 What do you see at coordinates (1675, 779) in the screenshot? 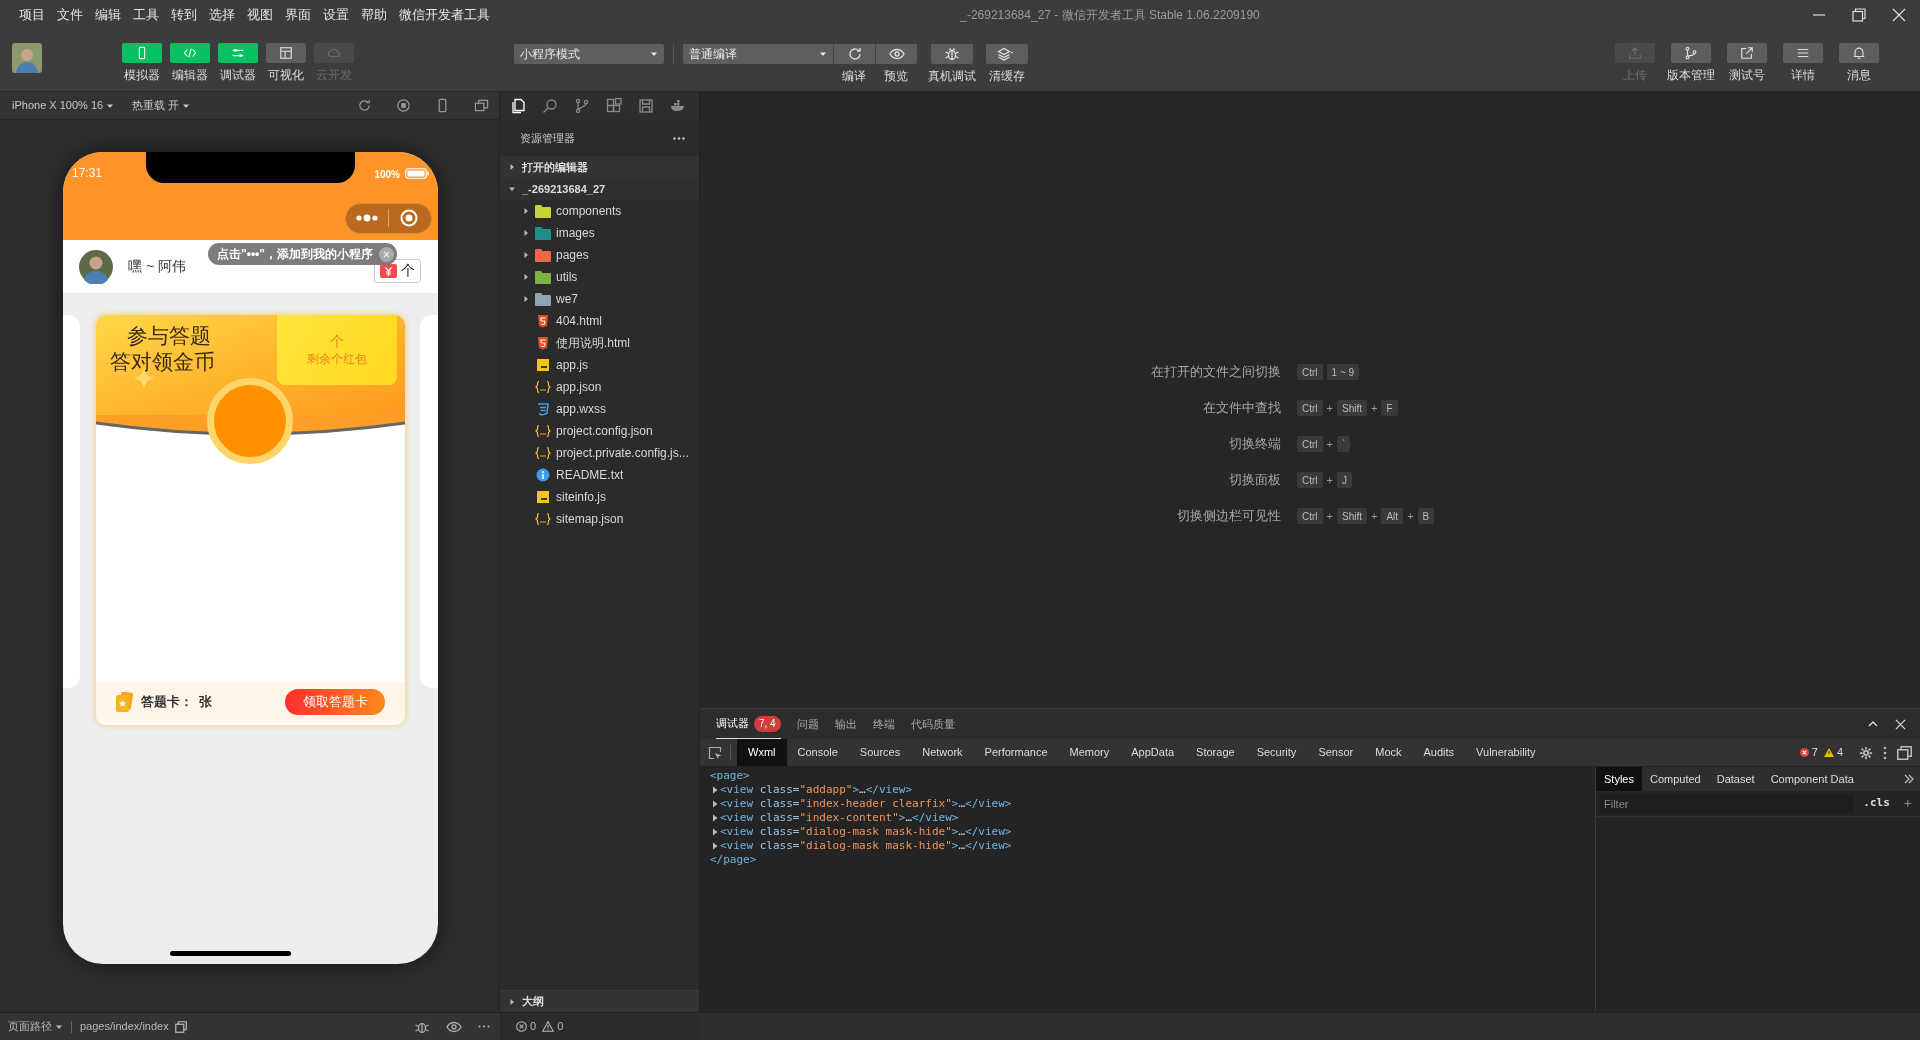
I see `styles-tab: Computed` at bounding box center [1675, 779].